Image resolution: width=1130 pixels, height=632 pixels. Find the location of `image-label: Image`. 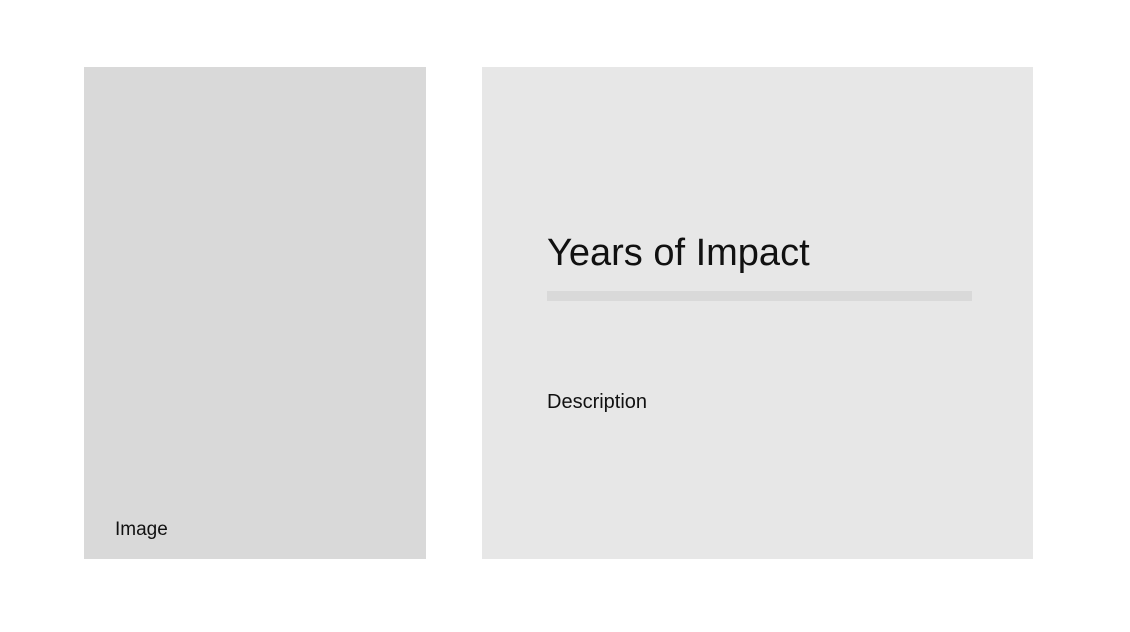

image-label: Image is located at coordinates (141, 529).